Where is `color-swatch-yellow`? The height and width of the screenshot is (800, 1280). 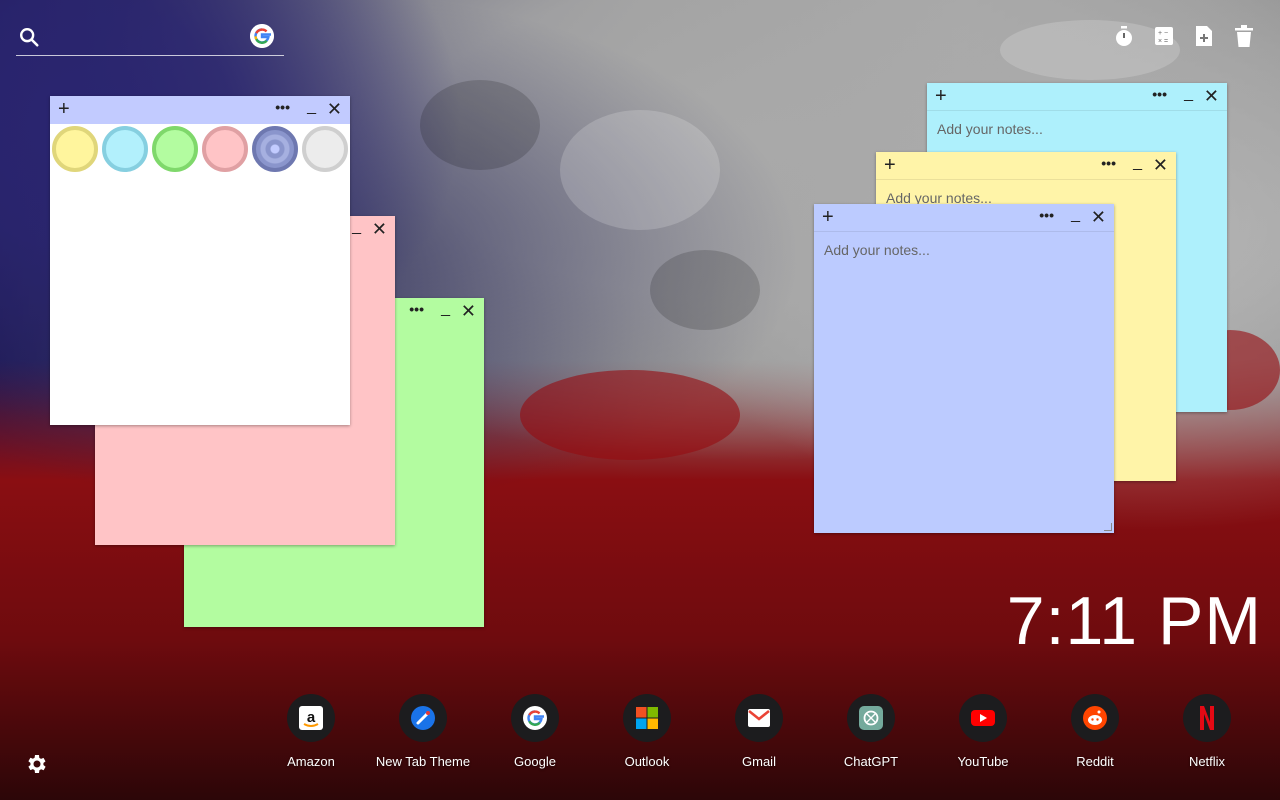 color-swatch-yellow is located at coordinates (75, 149).